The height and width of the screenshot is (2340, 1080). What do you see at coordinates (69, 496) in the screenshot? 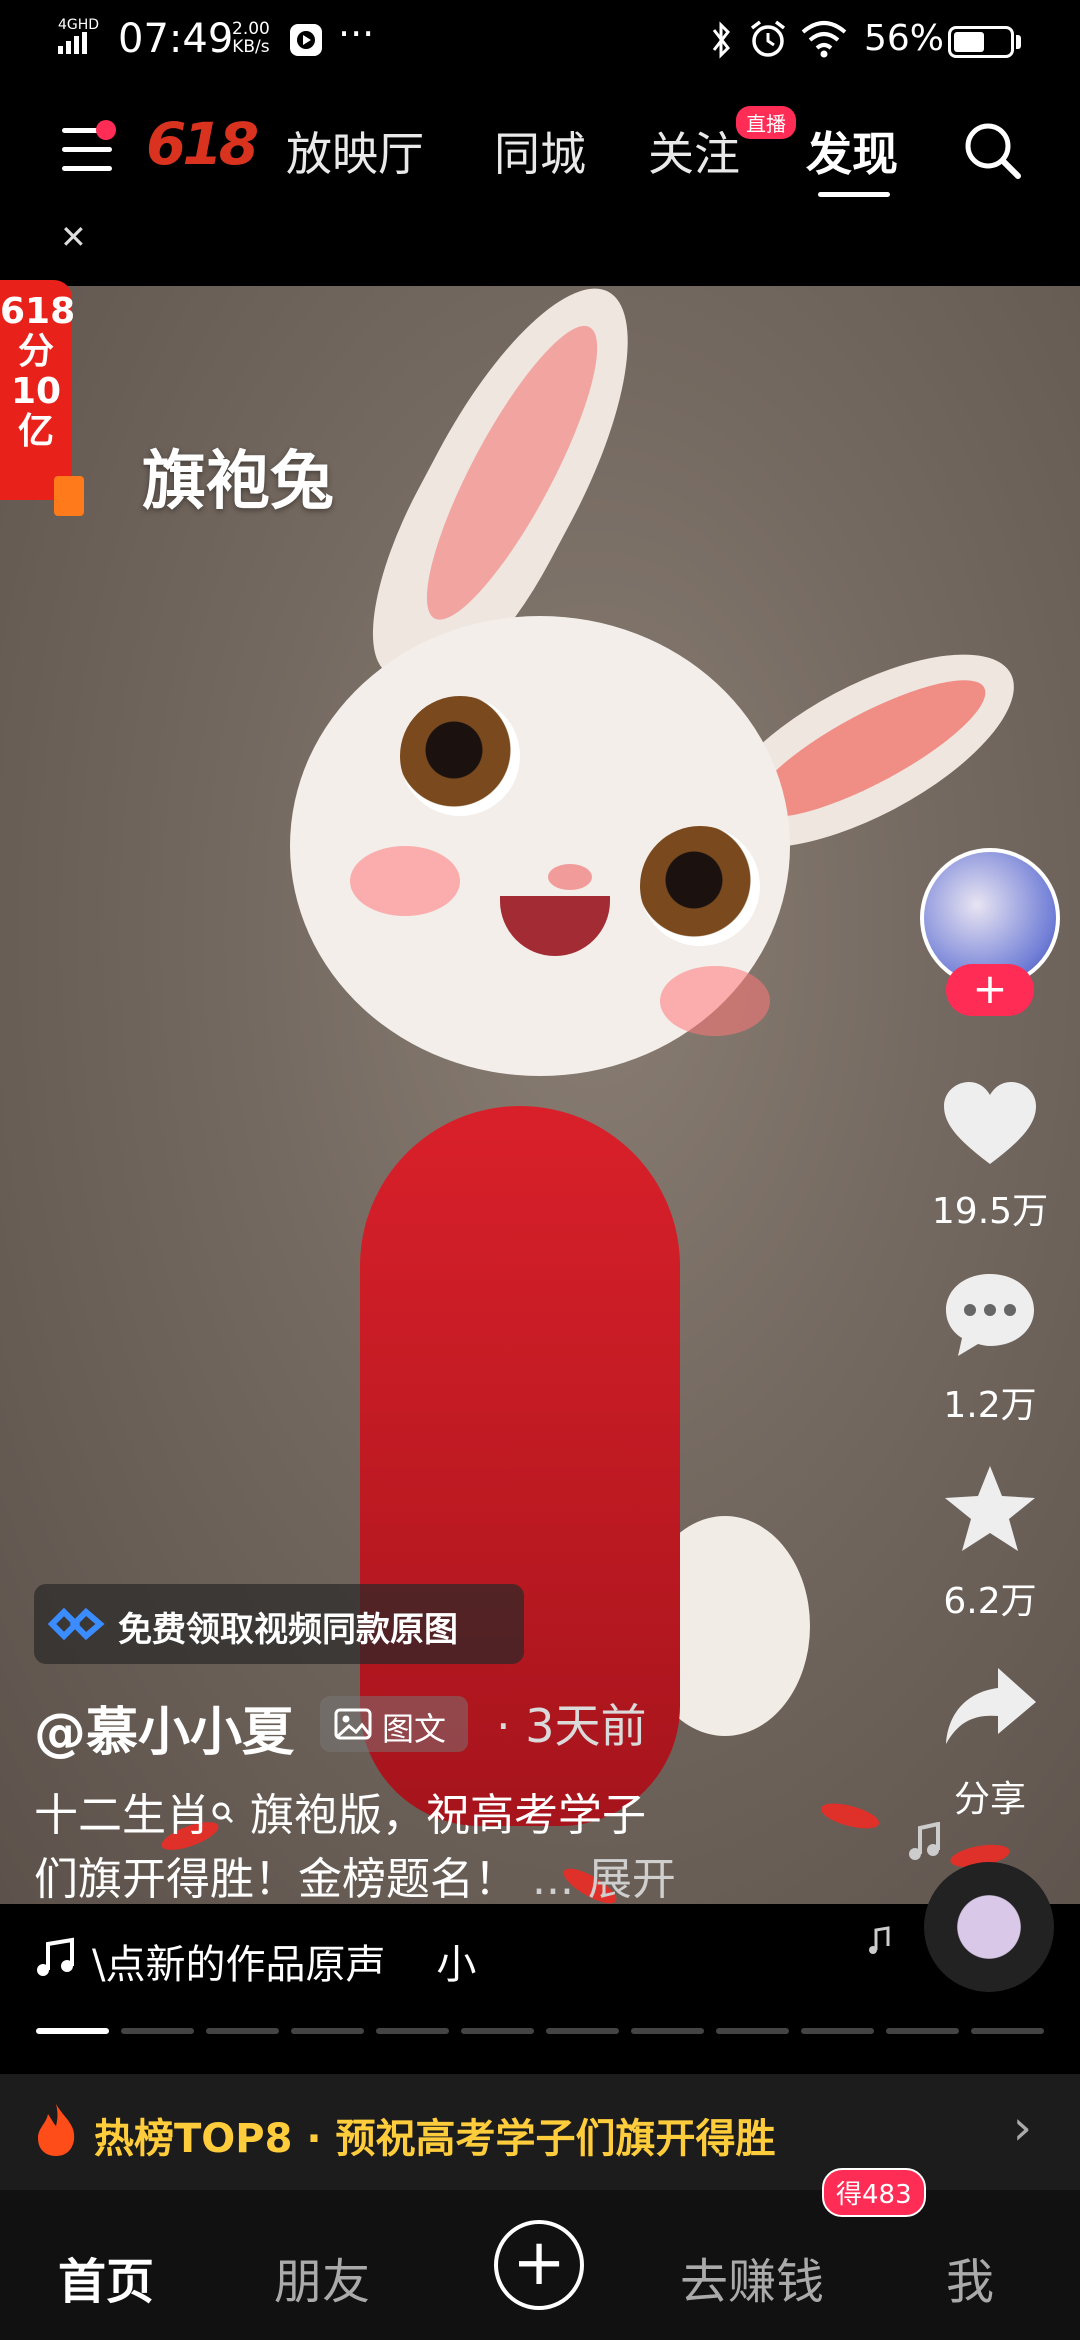
I see `red-envelope-icon` at bounding box center [69, 496].